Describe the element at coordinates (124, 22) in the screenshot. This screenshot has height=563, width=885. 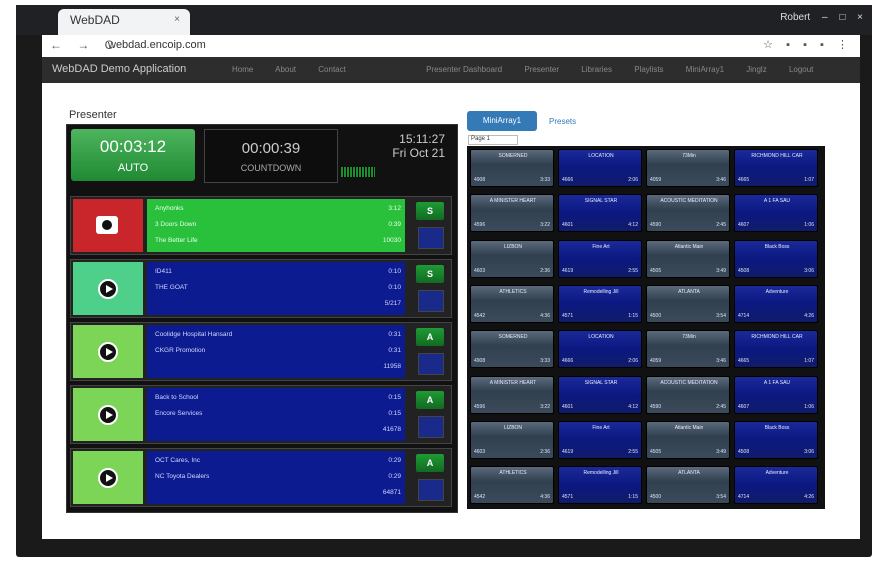
I see `browser-tab: WebDAD ×` at that location.